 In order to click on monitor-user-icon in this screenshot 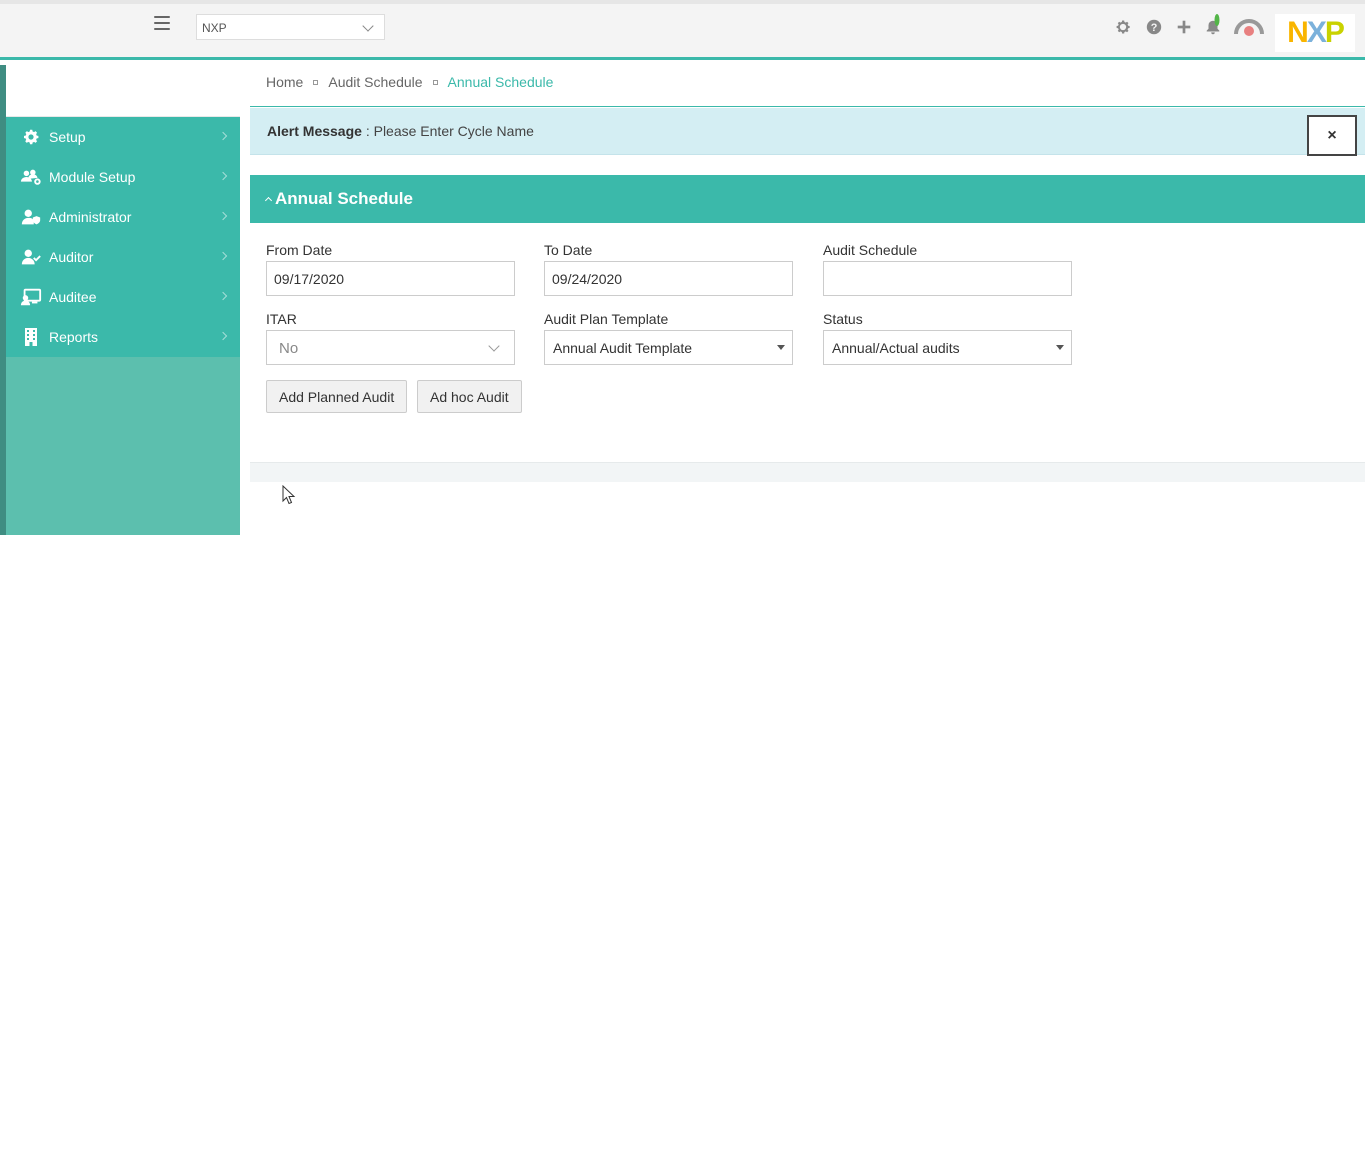, I will do `click(31, 297)`.